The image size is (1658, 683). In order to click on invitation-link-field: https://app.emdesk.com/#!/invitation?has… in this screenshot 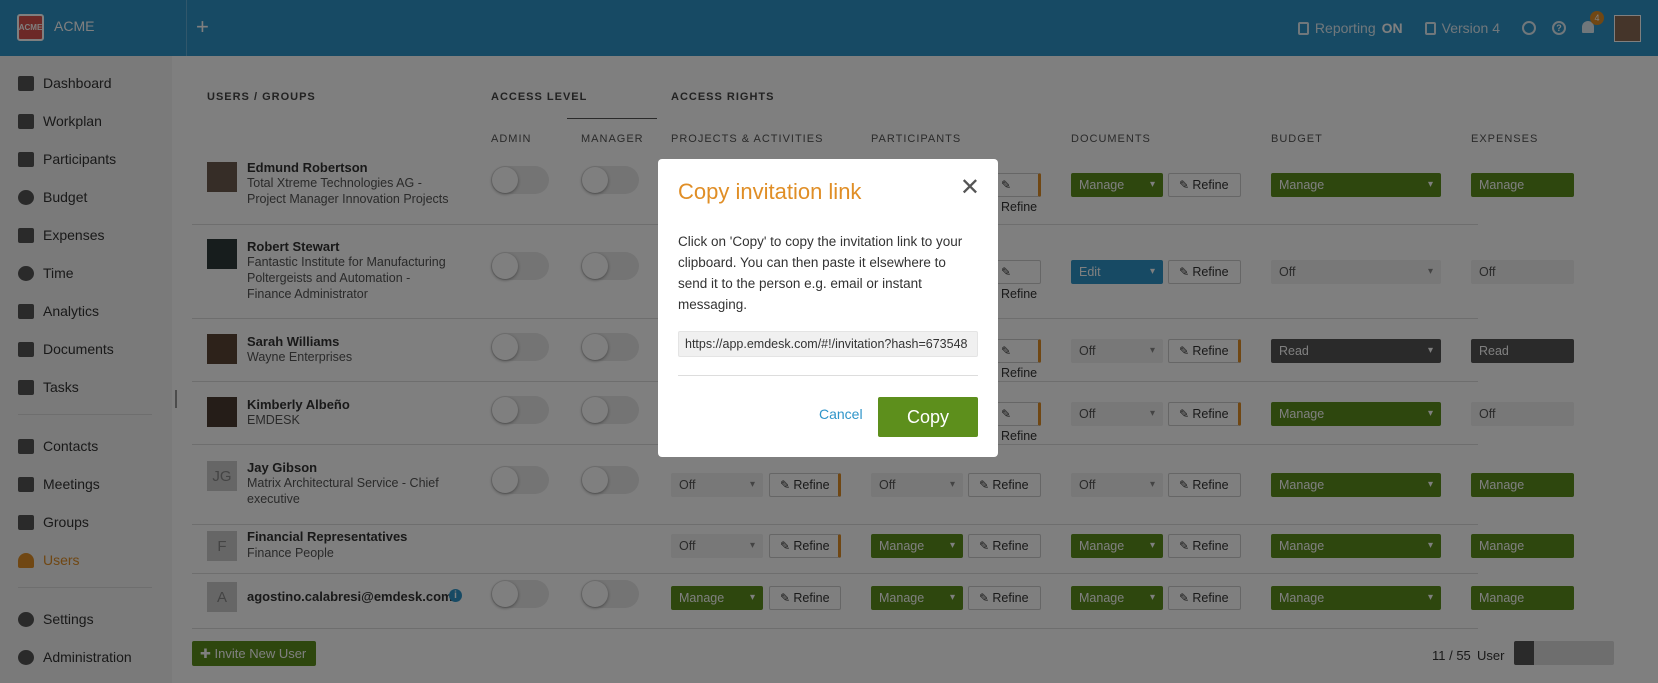, I will do `click(828, 344)`.